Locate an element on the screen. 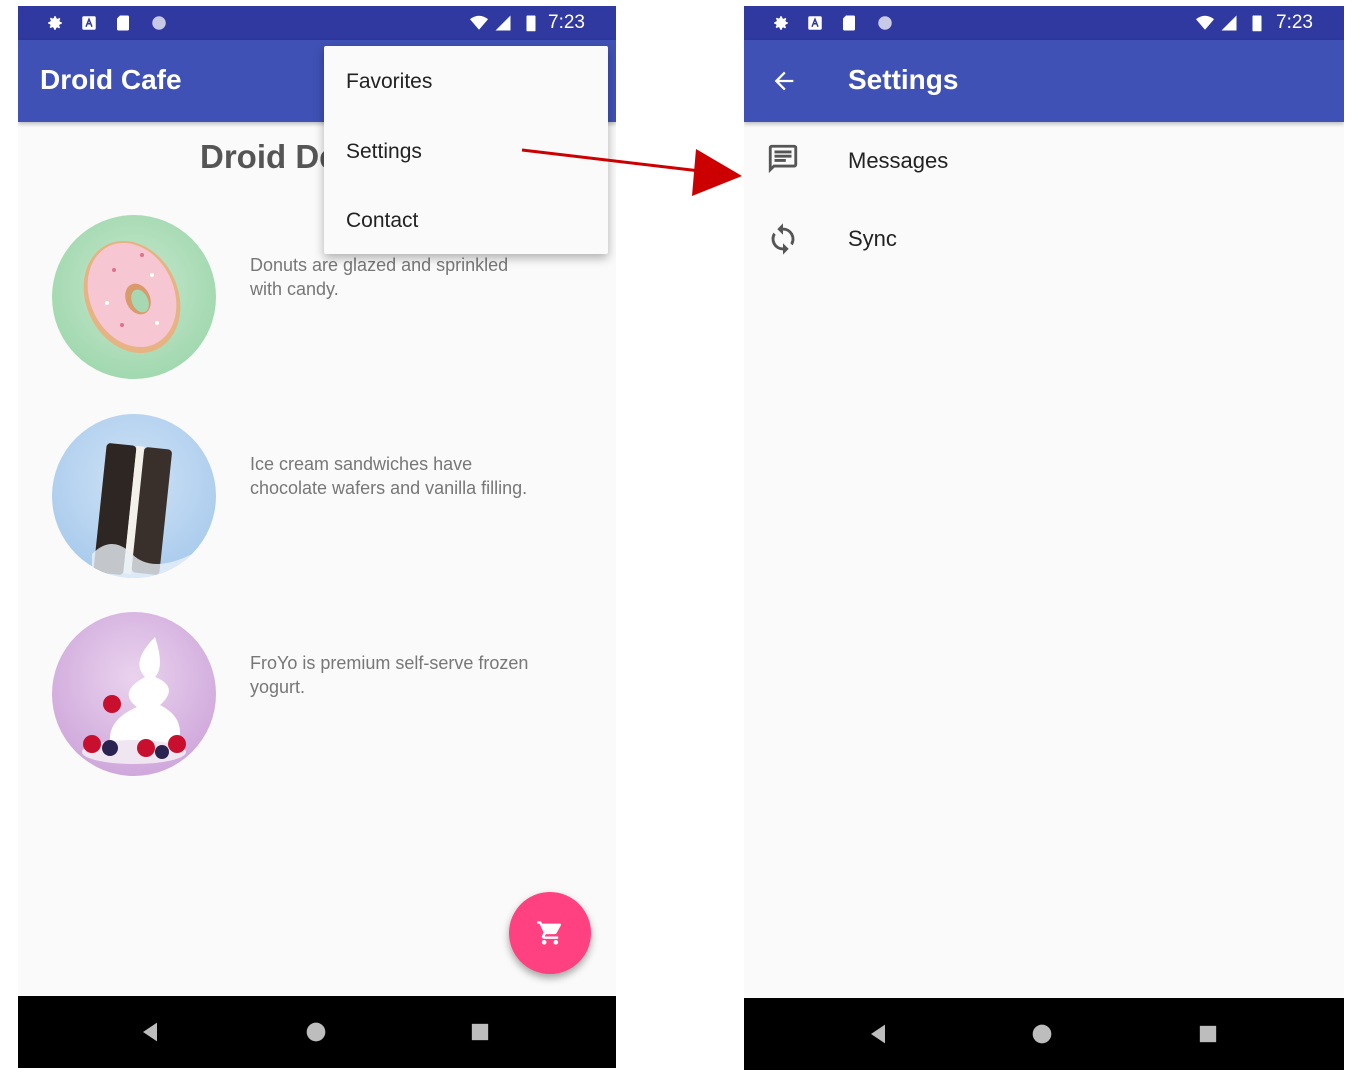 This screenshot has width=1357, height=1082. froyo-image is located at coordinates (134, 694).